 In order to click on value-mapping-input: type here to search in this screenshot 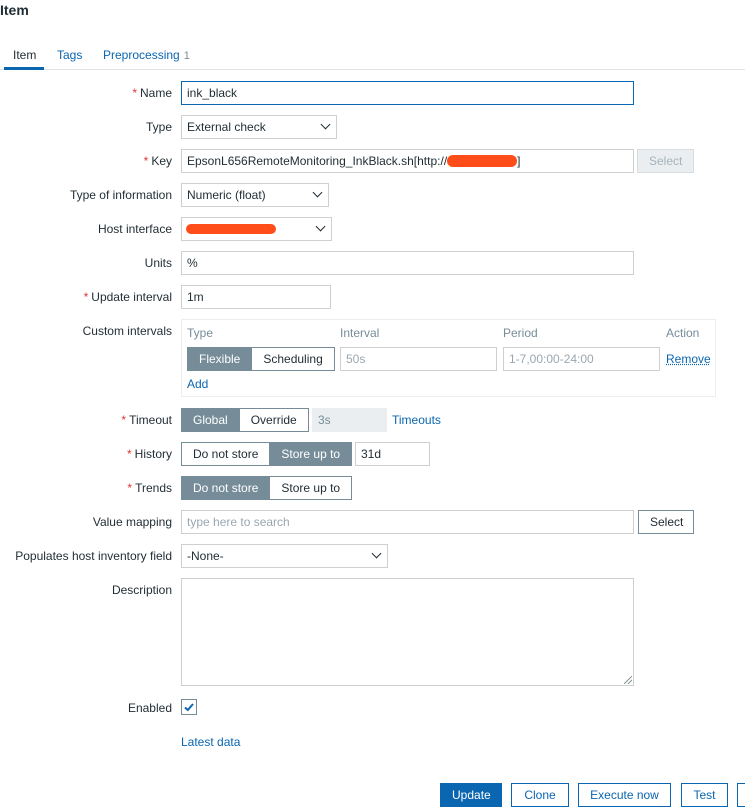, I will do `click(407, 522)`.